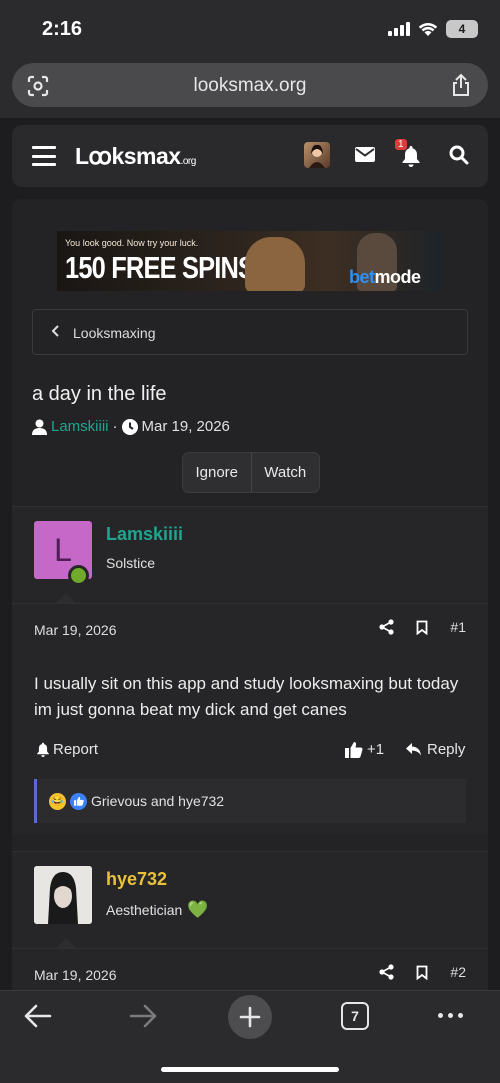  Describe the element at coordinates (408, 155) in the screenshot. I see `alerts-button: 1` at that location.